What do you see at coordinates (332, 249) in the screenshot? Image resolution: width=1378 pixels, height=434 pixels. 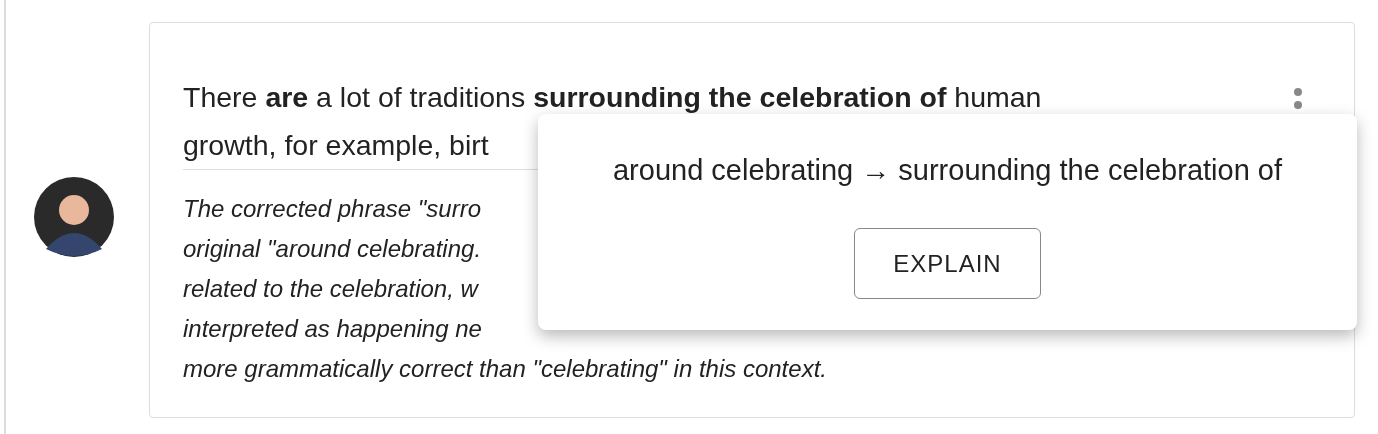 I see `explanation-line: original "around celebrating.` at bounding box center [332, 249].